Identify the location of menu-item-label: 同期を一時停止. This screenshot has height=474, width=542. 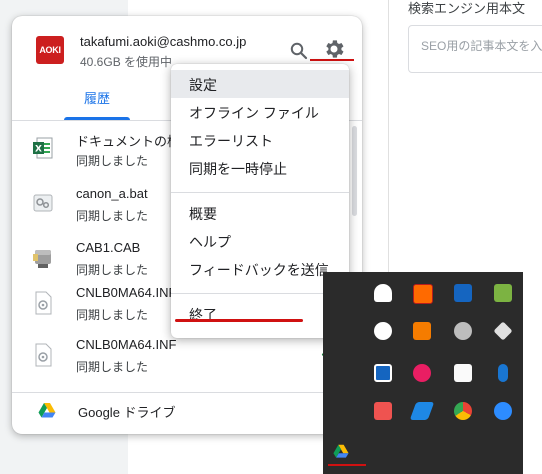
(238, 169).